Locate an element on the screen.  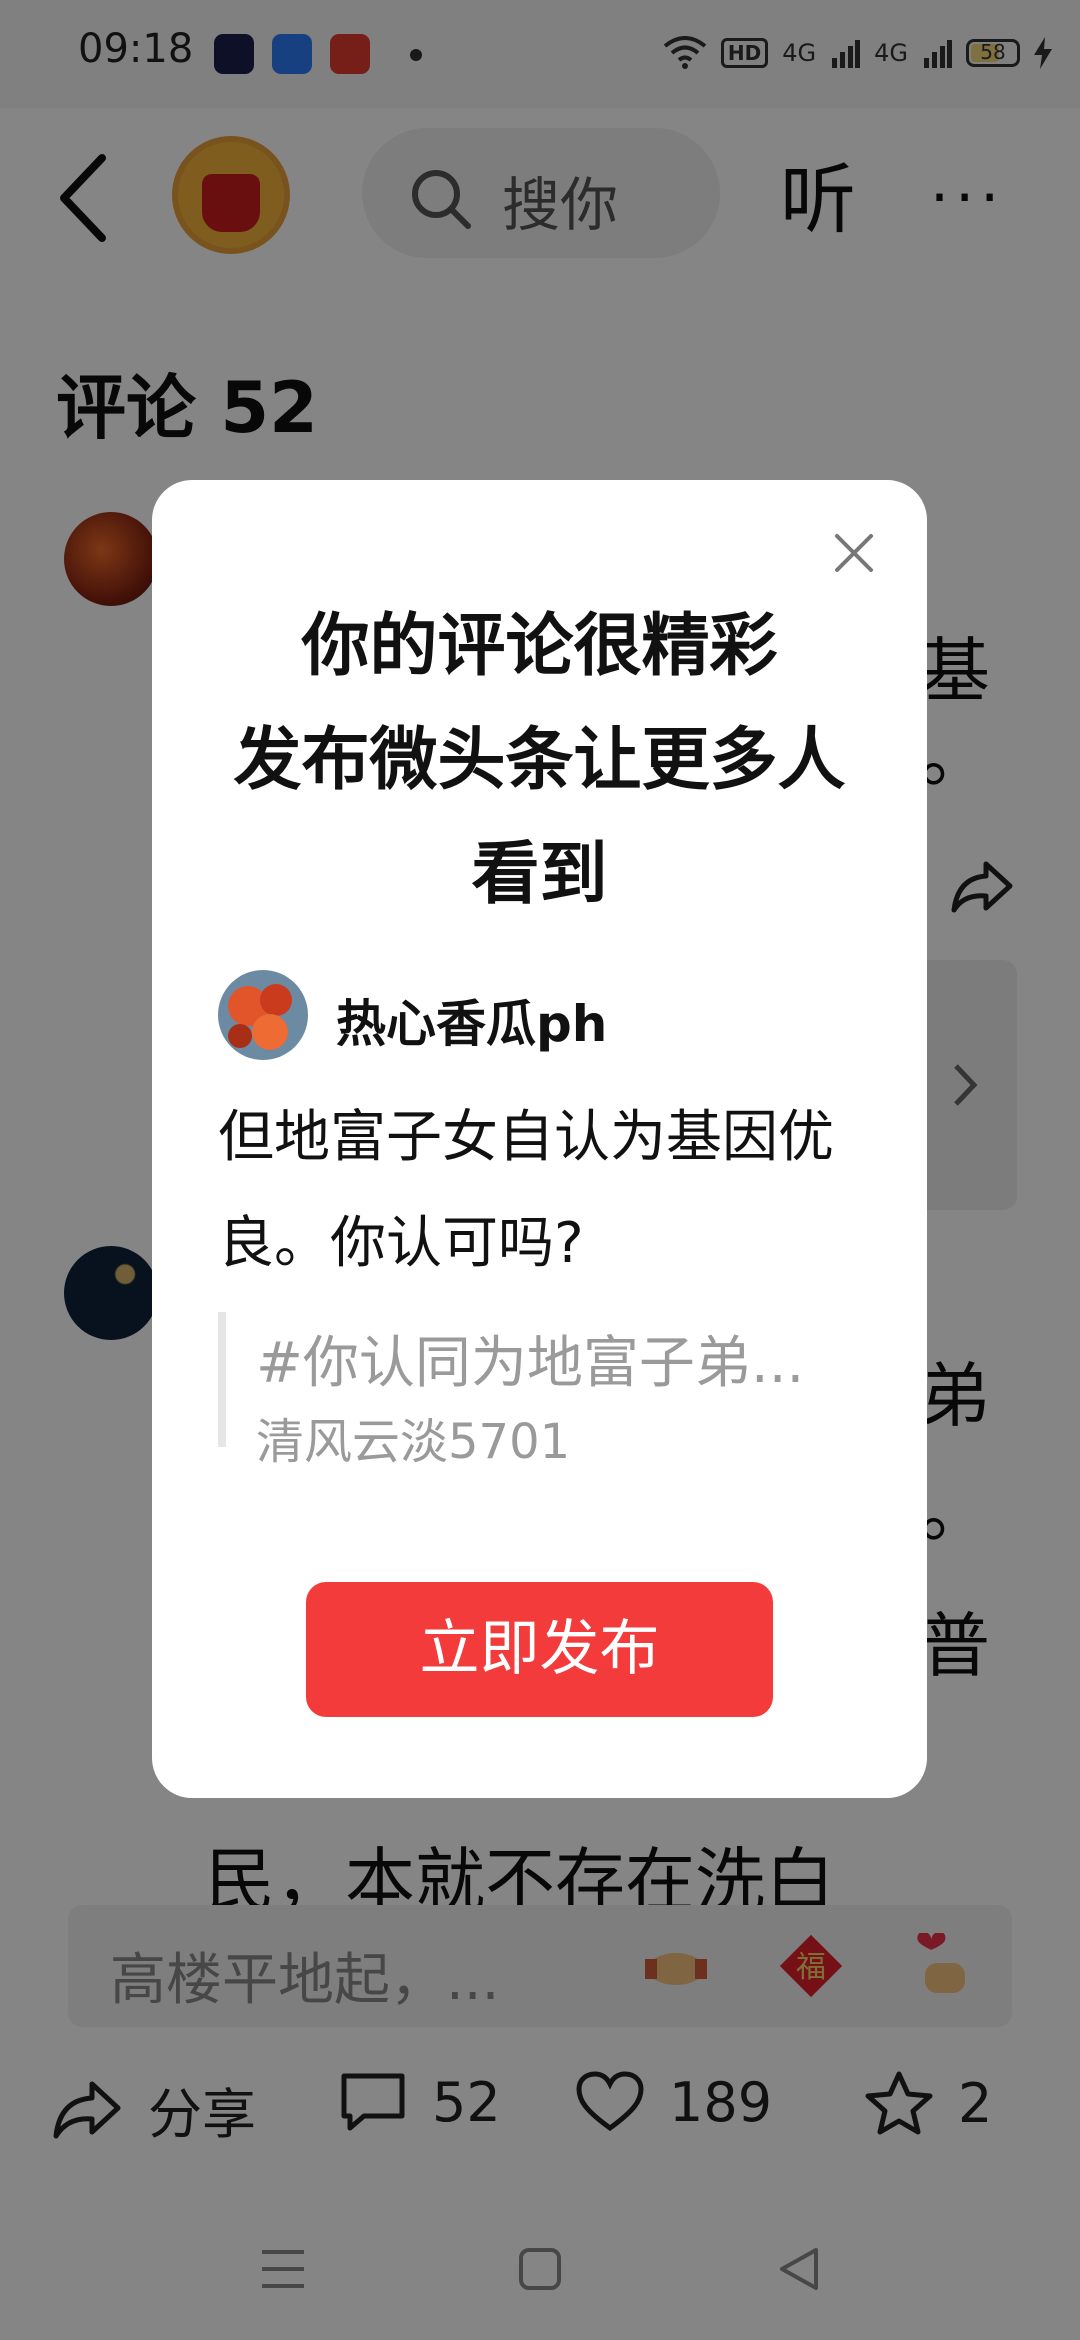
close-icon is located at coordinates (854, 553).